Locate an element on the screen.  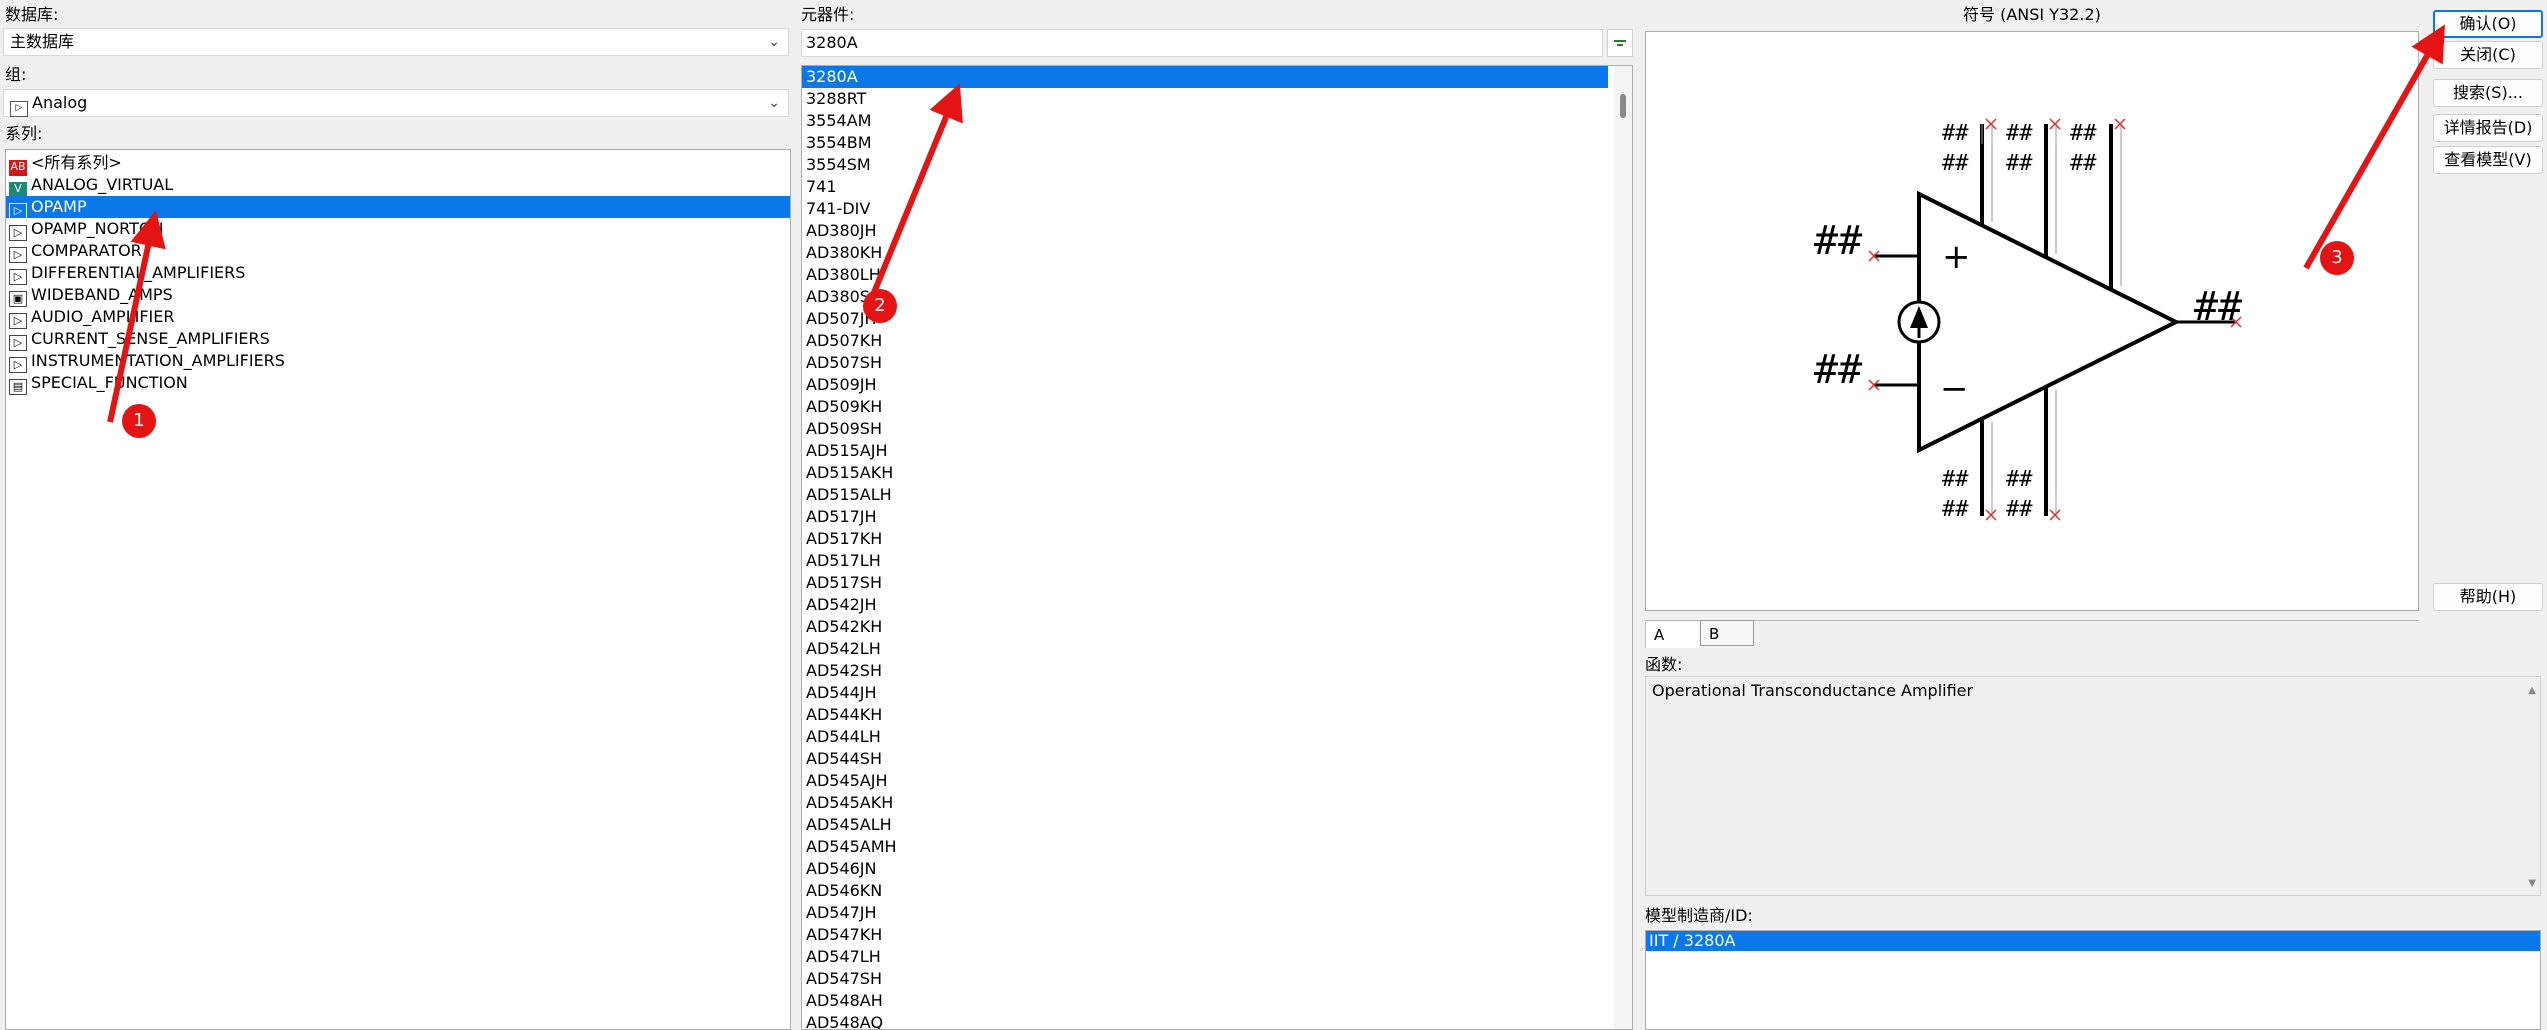
component-item: AD547KH is located at coordinates (1205, 935).